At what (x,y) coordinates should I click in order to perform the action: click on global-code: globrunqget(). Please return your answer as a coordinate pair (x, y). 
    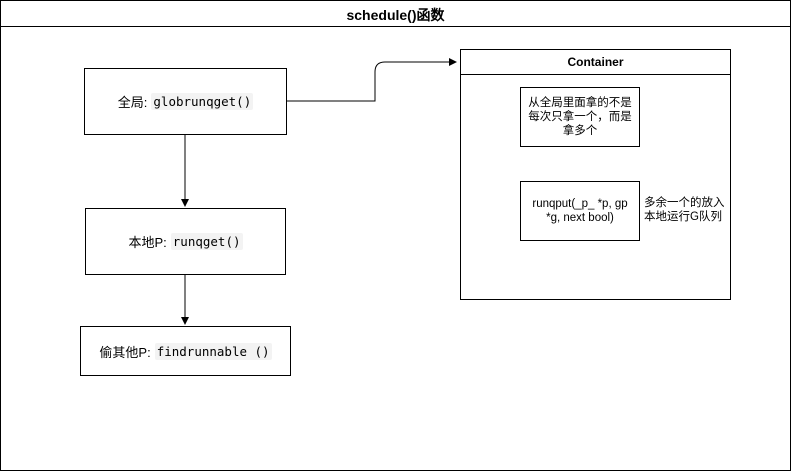
    Looking at the image, I should click on (202, 101).